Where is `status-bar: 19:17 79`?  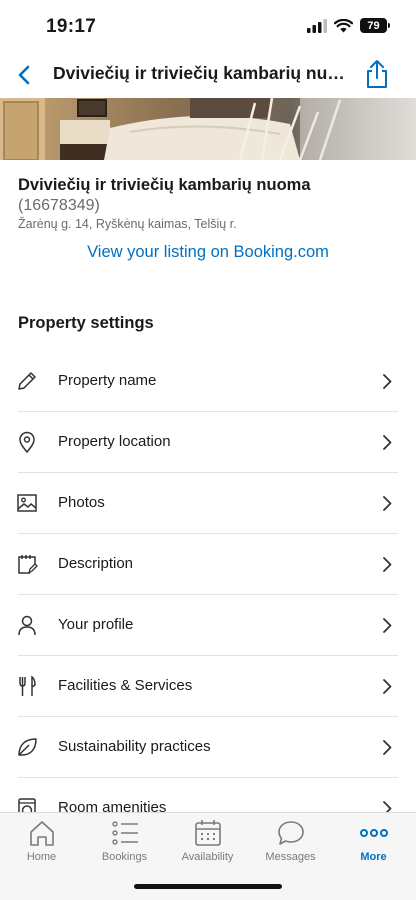
status-bar: 19:17 79 is located at coordinates (208, 26).